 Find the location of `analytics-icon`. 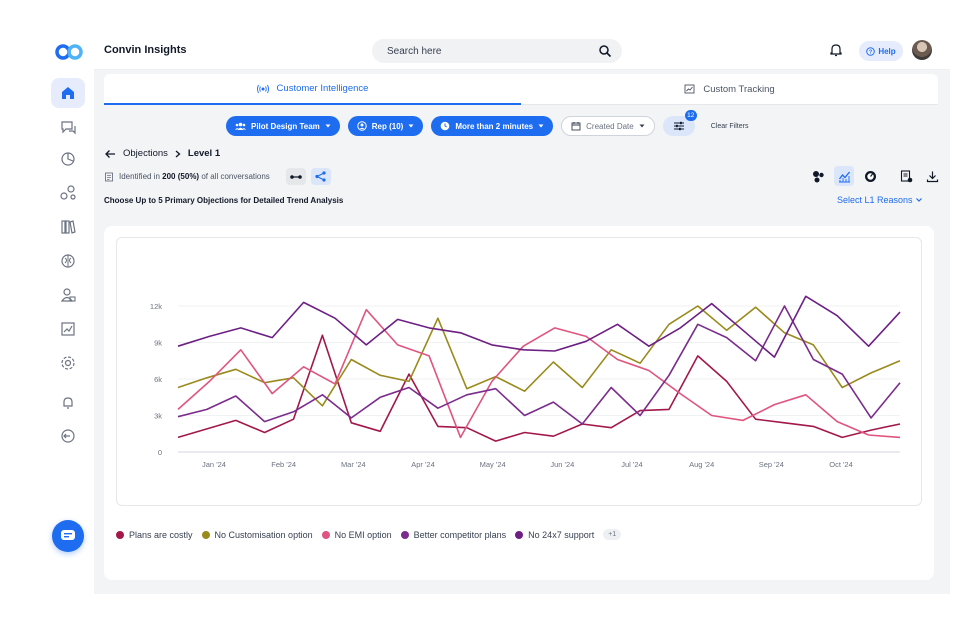

analytics-icon is located at coordinates (68, 159).